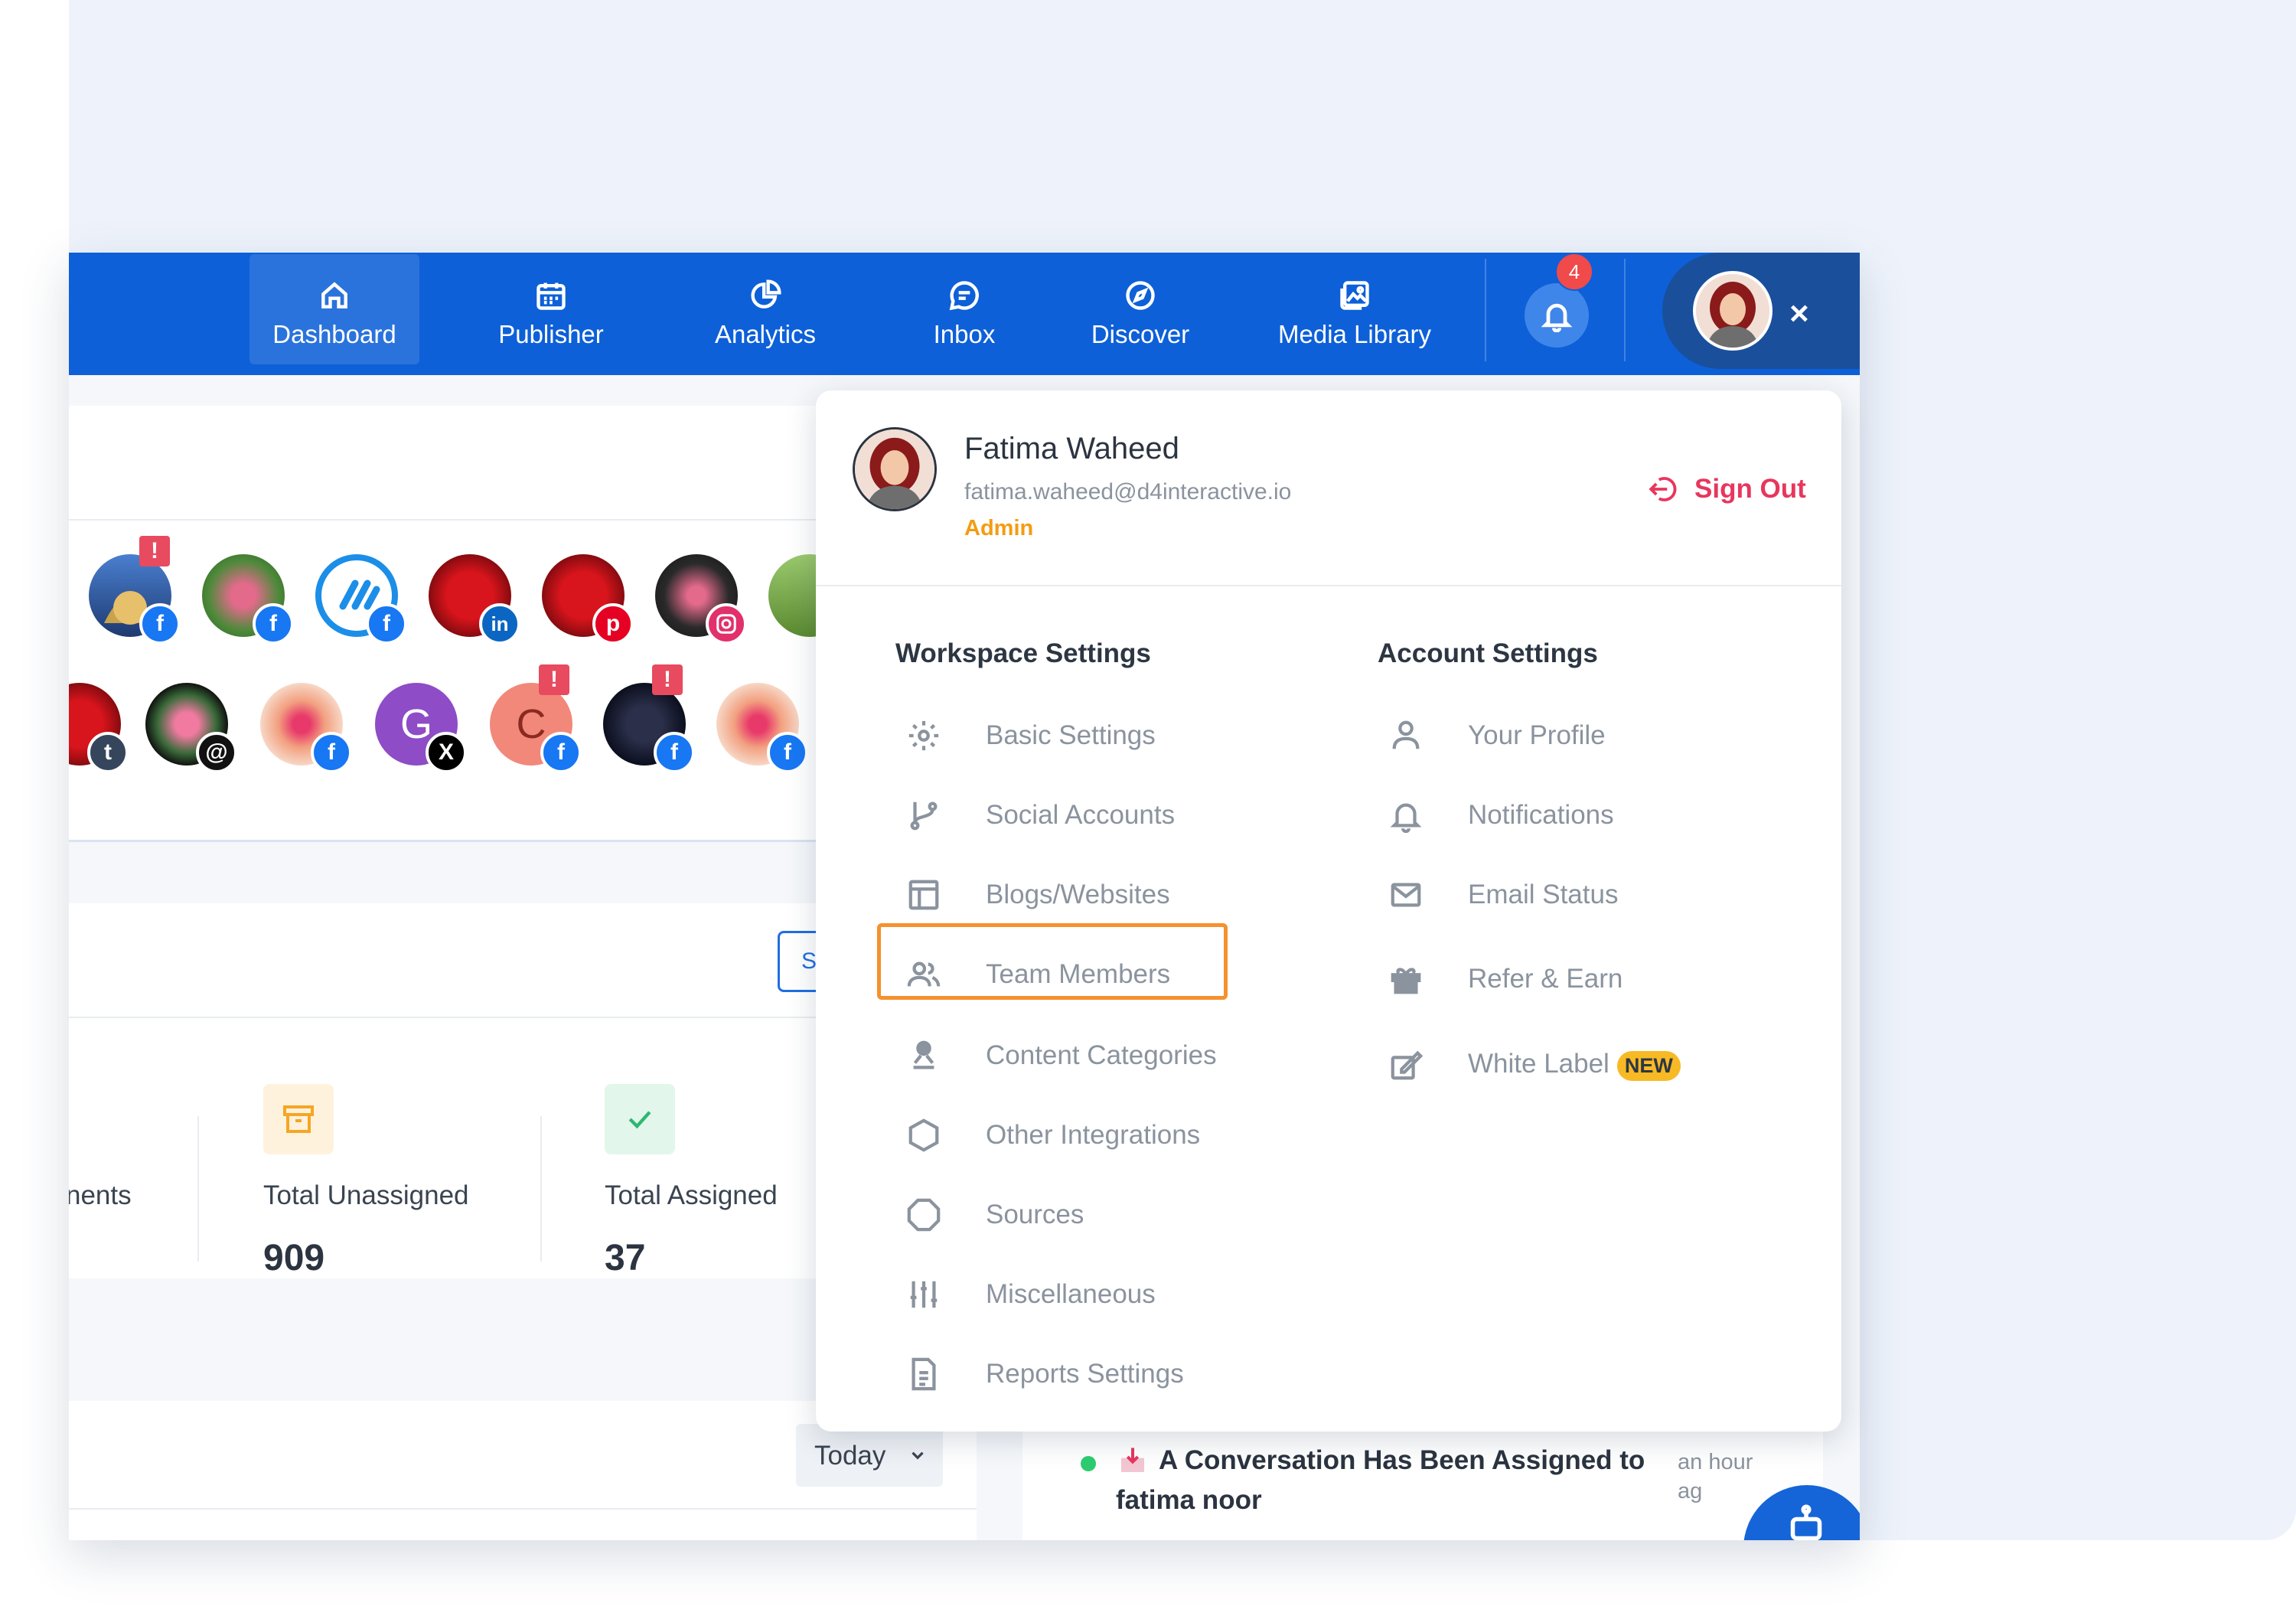  Describe the element at coordinates (924, 816) in the screenshot. I see `branch-icon` at that location.